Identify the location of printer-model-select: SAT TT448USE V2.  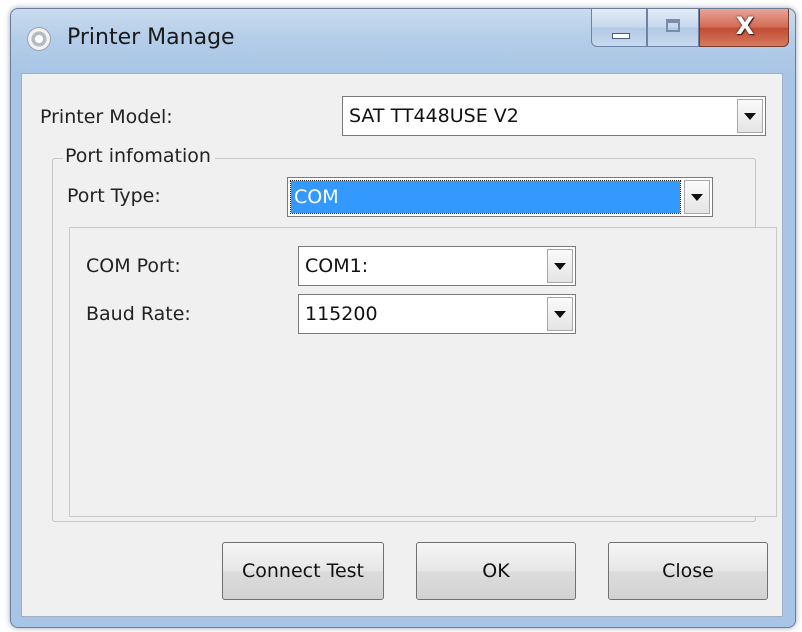
(554, 116).